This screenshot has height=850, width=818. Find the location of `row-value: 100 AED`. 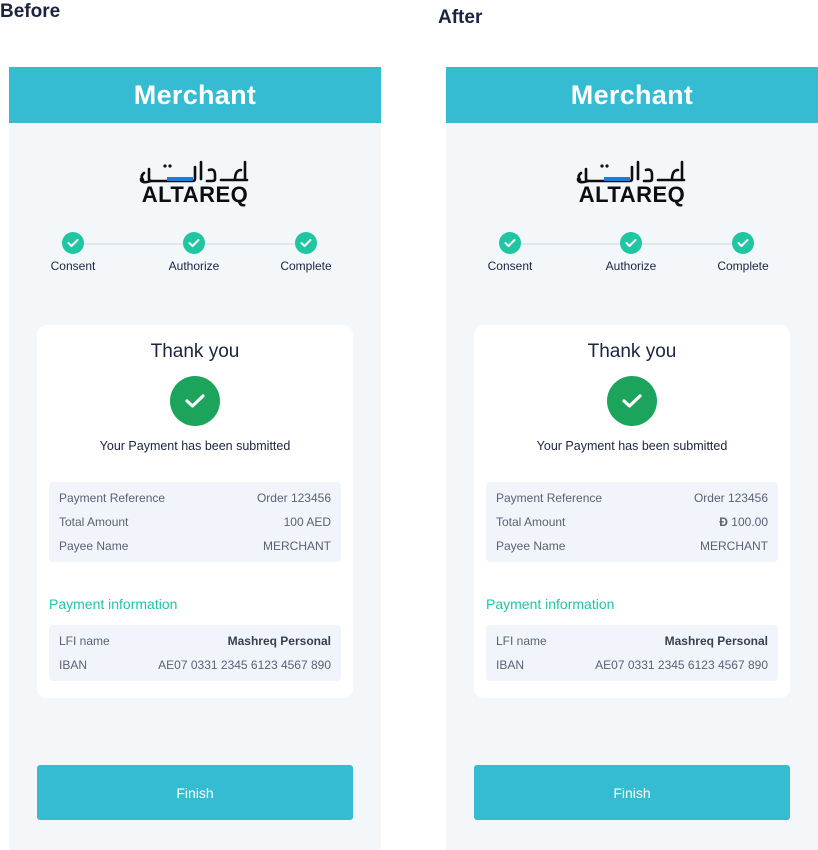

row-value: 100 AED is located at coordinates (307, 522).